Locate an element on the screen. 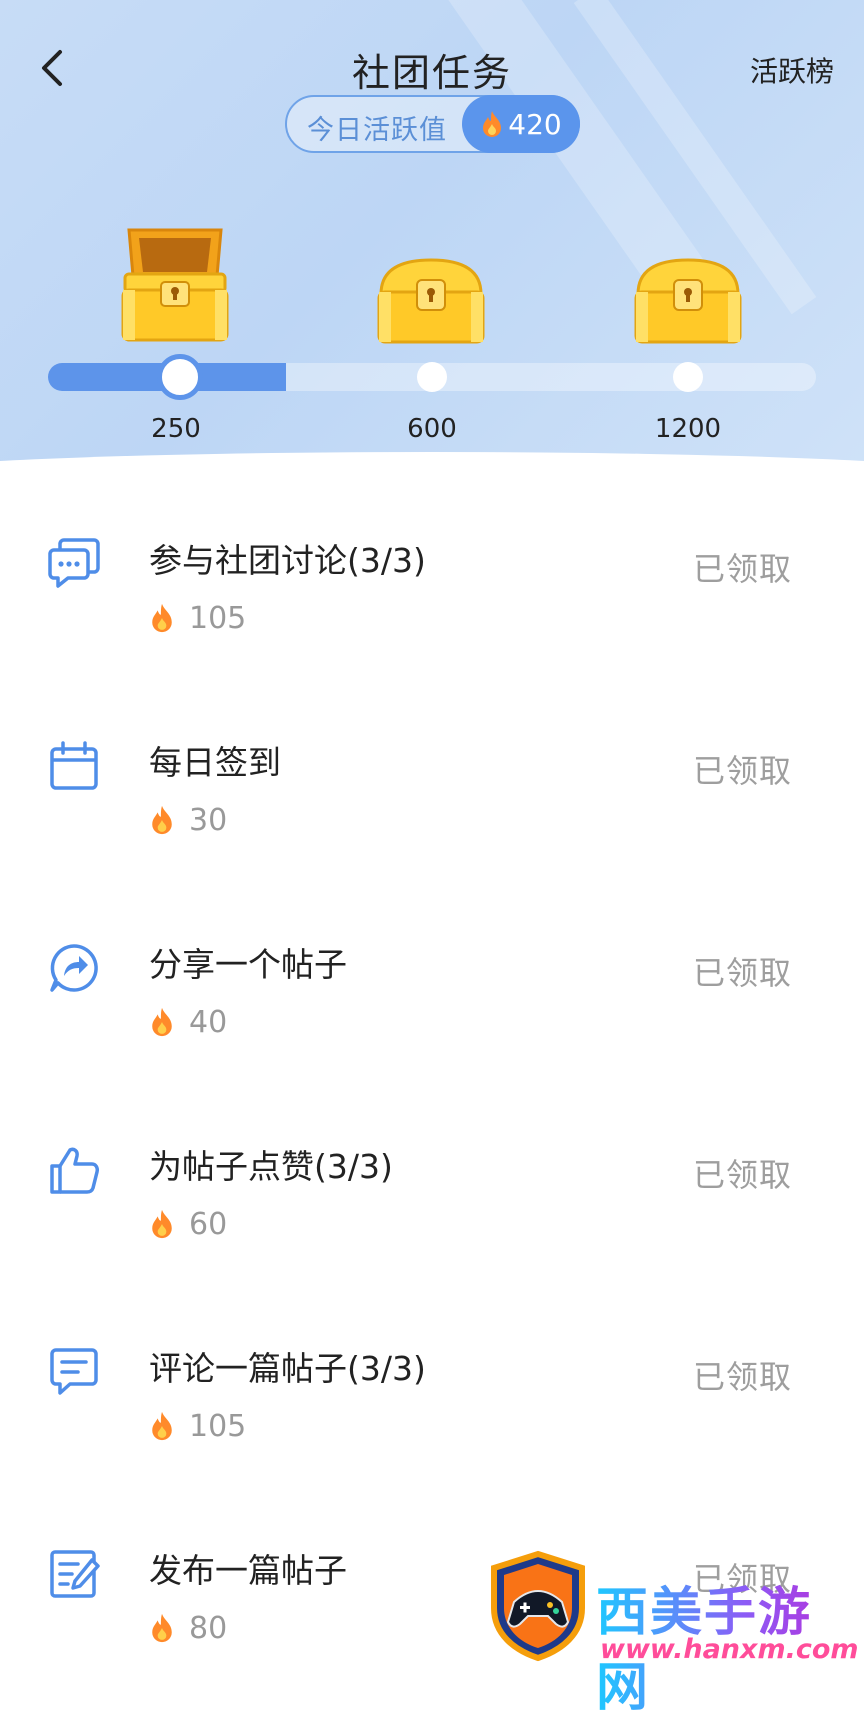 This screenshot has width=864, height=1732. task-points: 40 is located at coordinates (208, 1022).